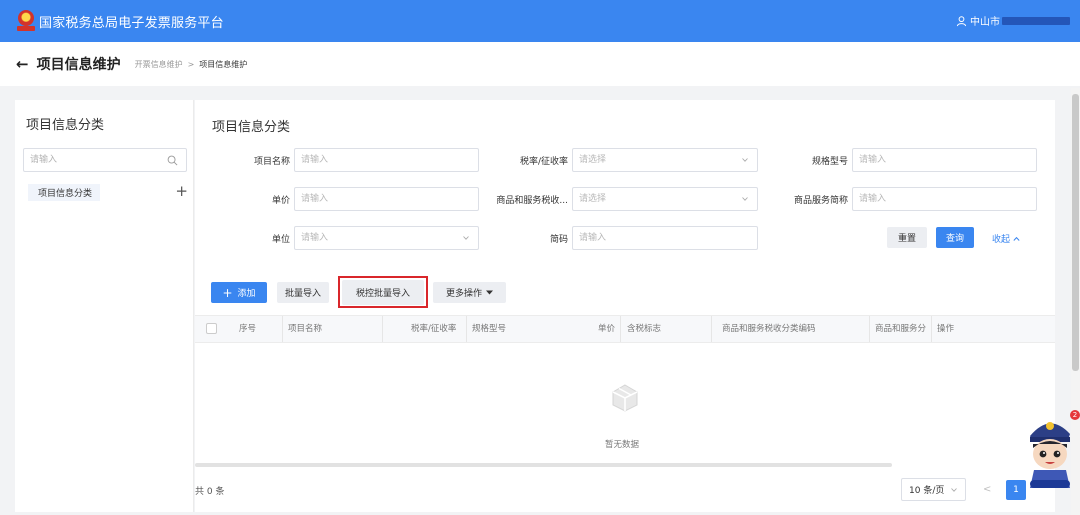 The height and width of the screenshot is (515, 1080). Describe the element at coordinates (227, 292) in the screenshot. I see `plus-icon: +` at that location.